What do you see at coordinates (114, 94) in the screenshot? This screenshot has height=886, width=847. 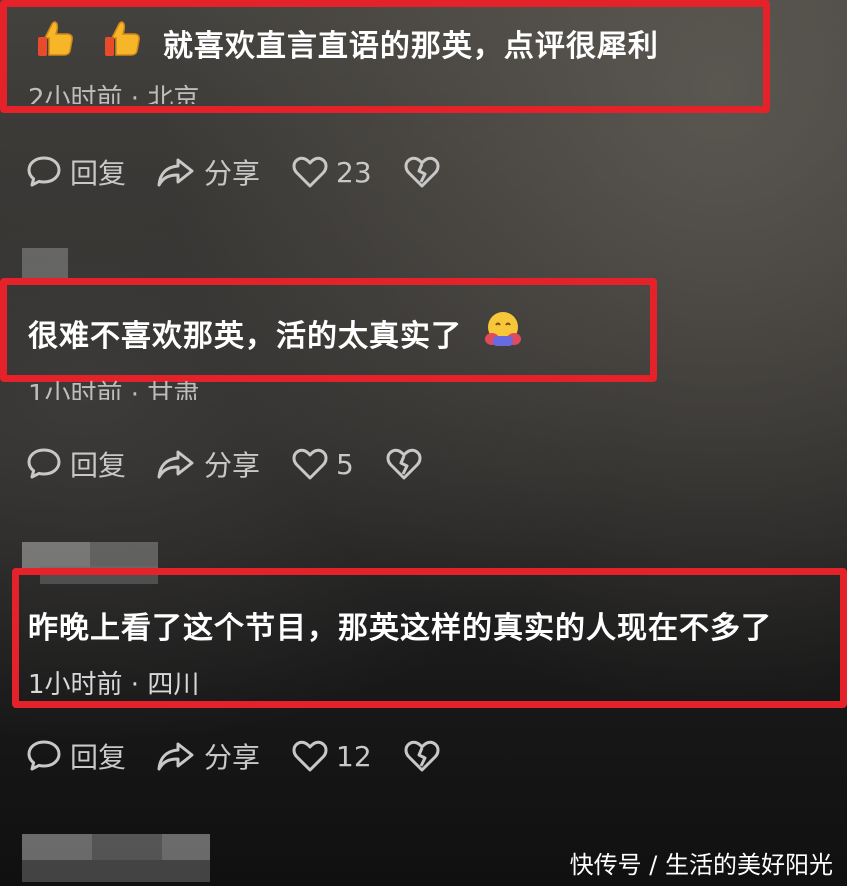 I see `comment-1-meta: 2小时前 · 北京` at bounding box center [114, 94].